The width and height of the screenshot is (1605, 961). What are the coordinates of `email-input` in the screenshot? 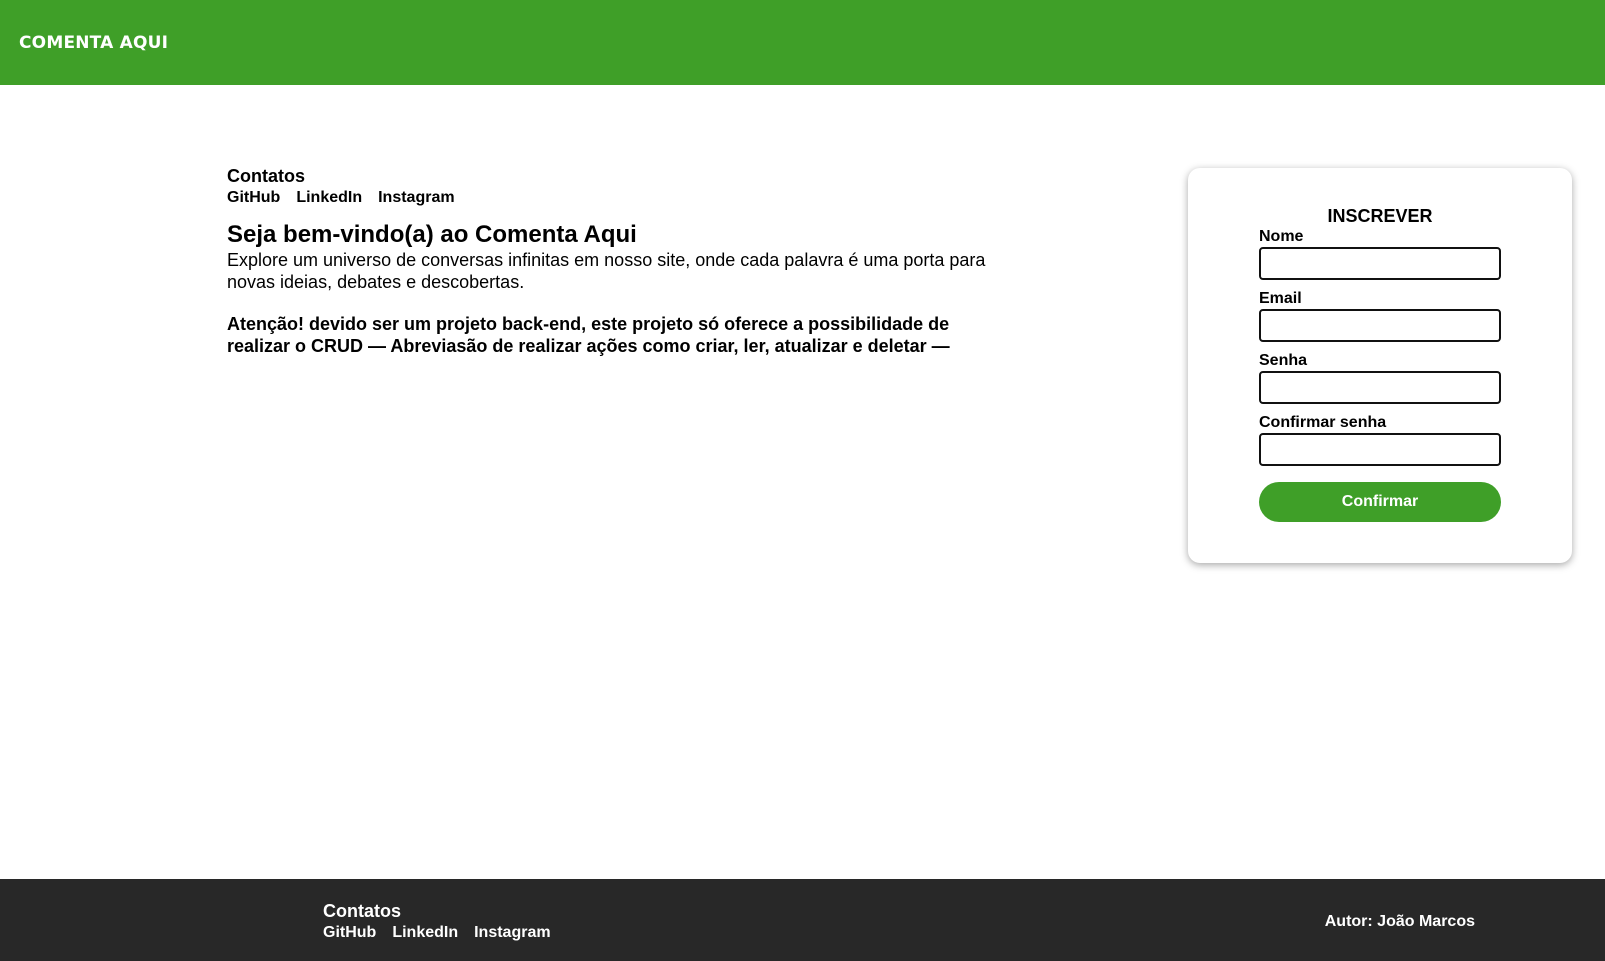 It's located at (1380, 325).